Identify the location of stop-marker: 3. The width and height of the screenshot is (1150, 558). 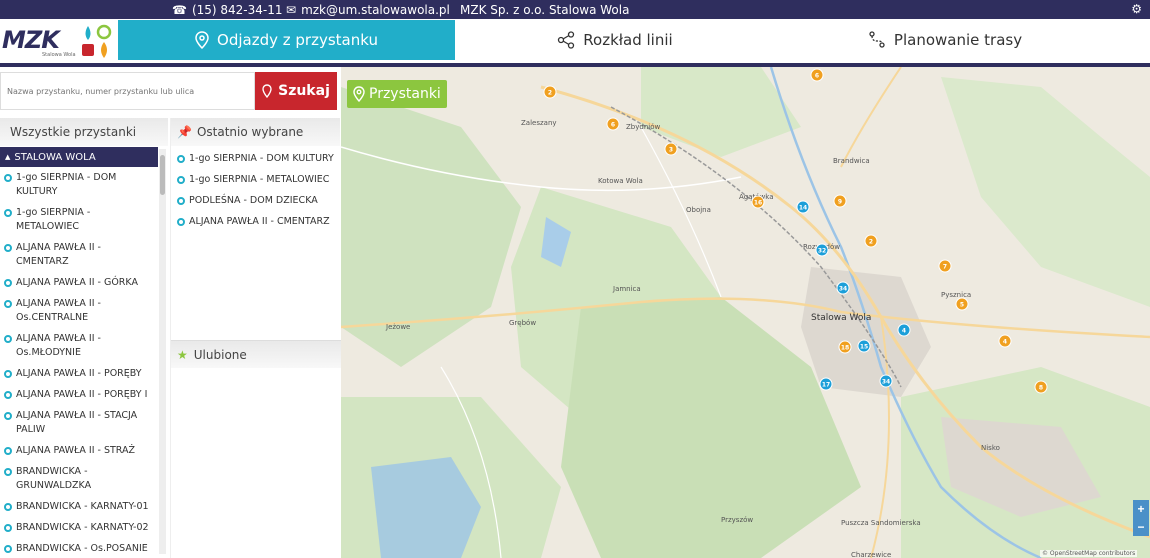
(671, 149).